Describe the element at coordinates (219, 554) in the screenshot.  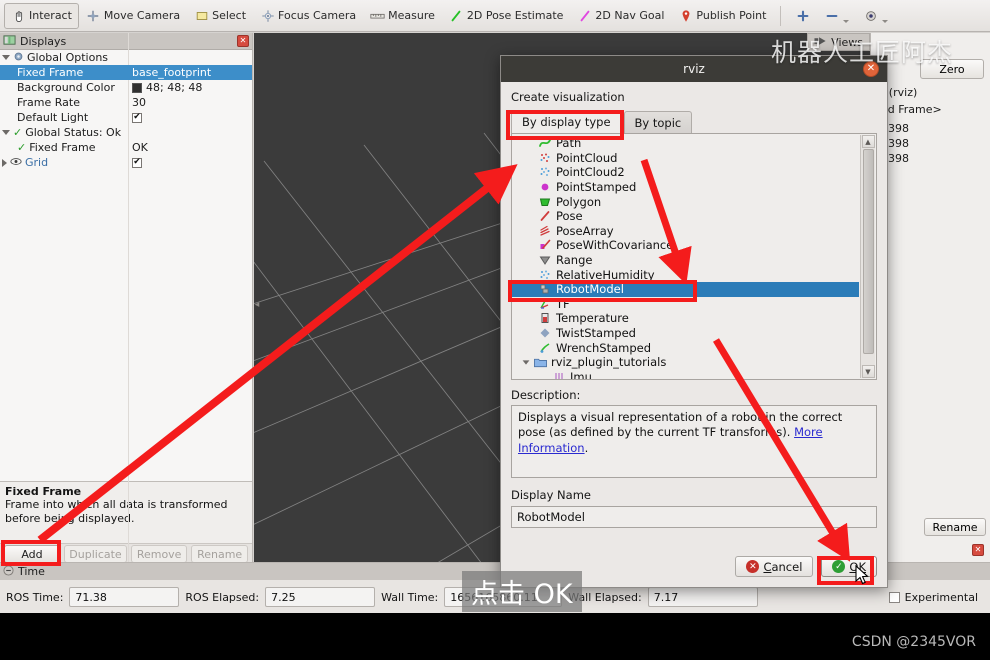
I see `rename-display-button: Rename` at that location.